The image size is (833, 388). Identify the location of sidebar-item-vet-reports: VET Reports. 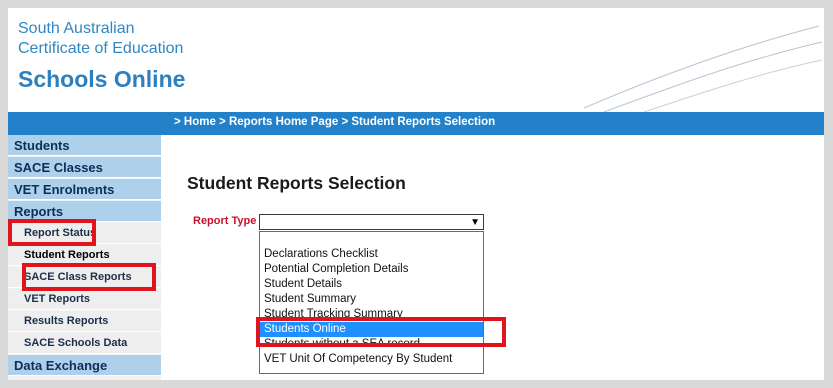
(84, 299).